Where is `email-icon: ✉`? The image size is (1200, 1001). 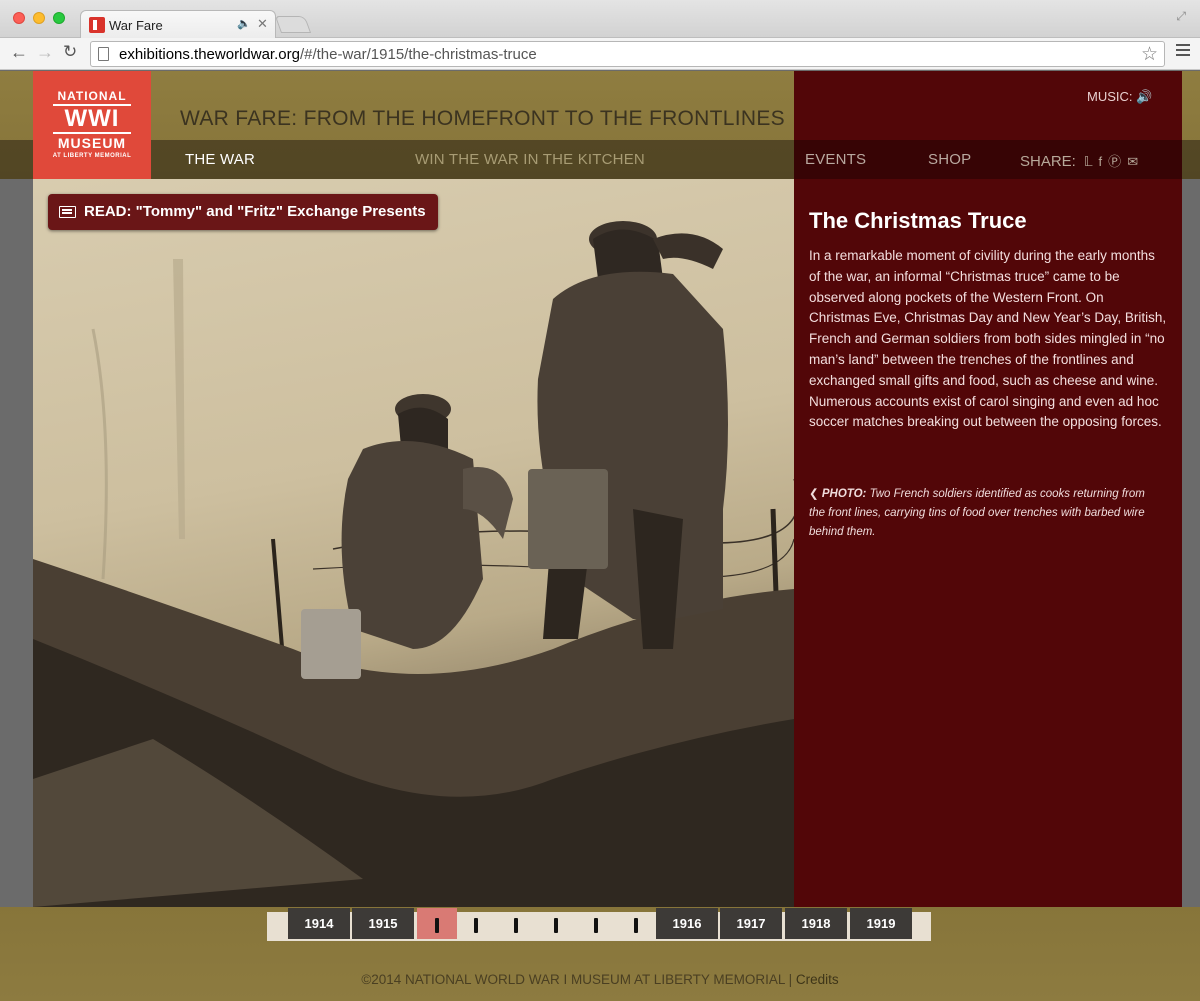
email-icon: ✉ is located at coordinates (1132, 161).